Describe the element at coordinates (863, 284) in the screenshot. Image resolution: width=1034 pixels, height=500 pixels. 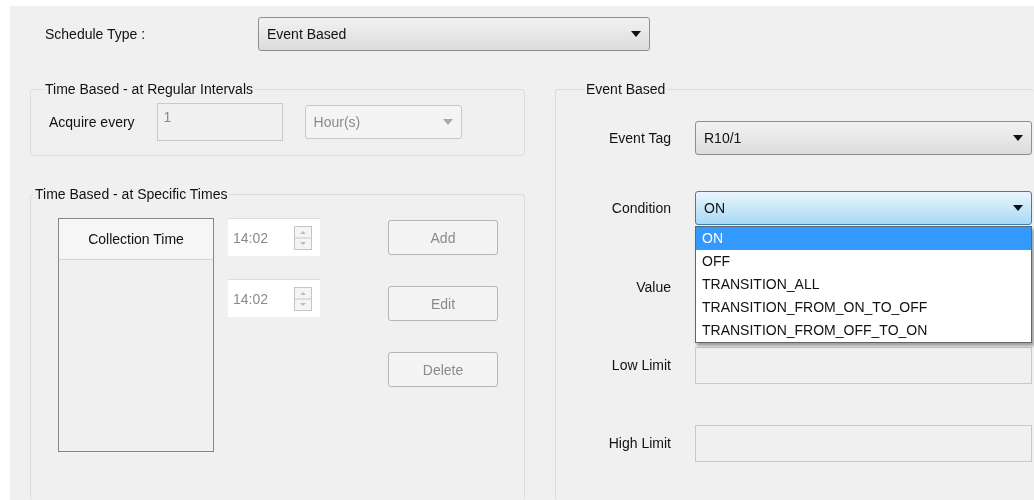
I see `dropdown-option: TRANSITION_ALL` at that location.